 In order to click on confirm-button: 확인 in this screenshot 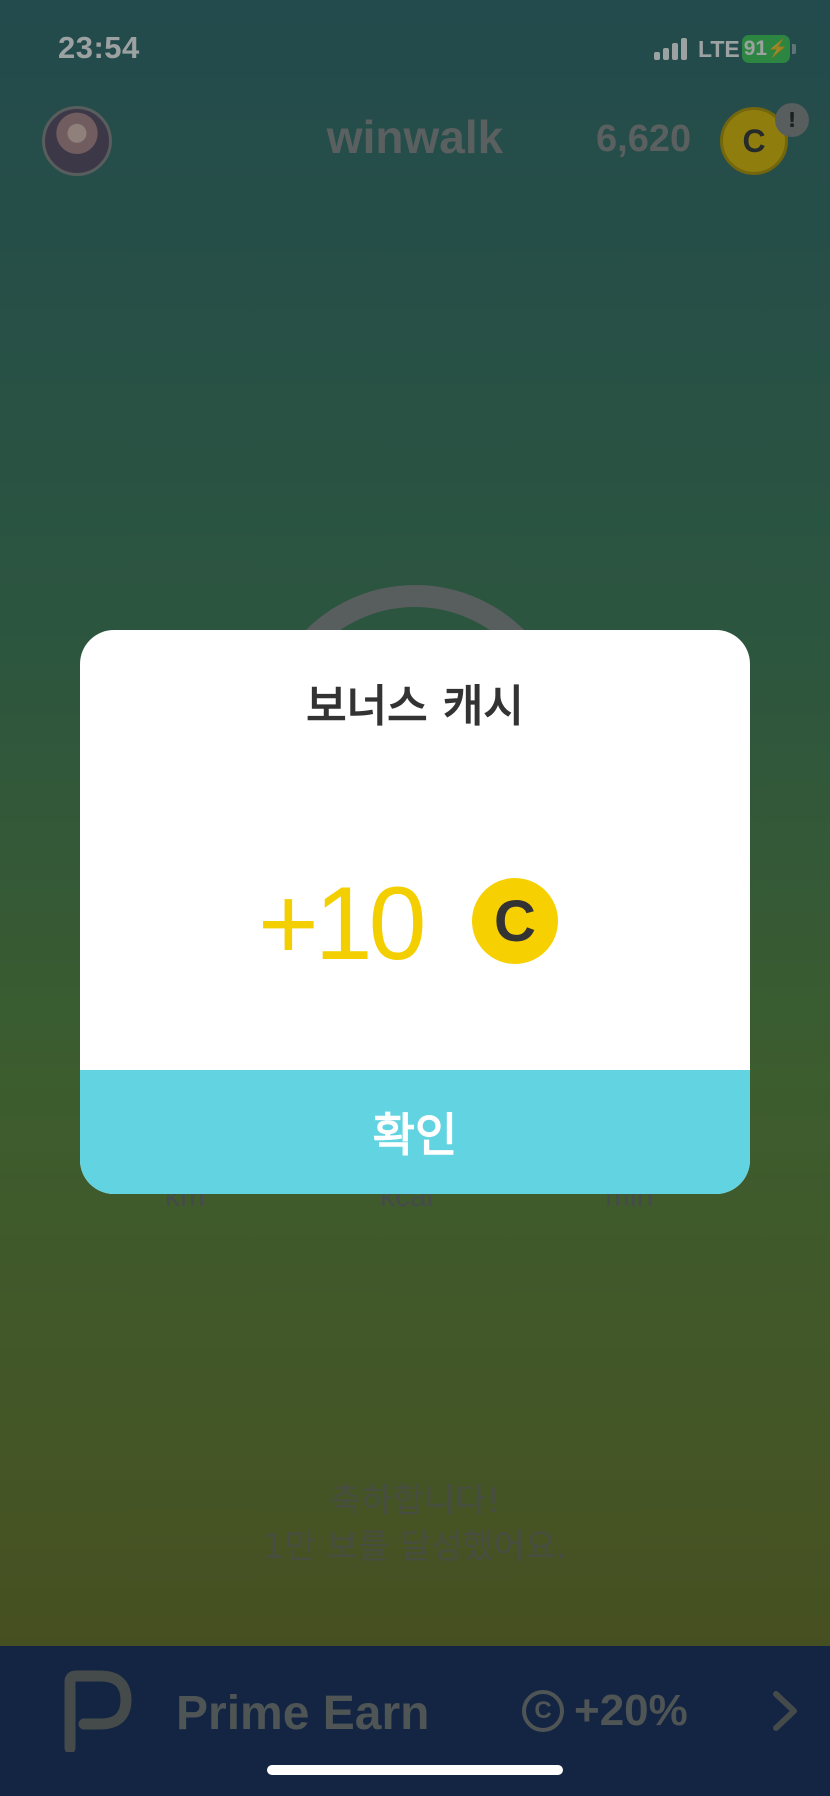, I will do `click(415, 1132)`.